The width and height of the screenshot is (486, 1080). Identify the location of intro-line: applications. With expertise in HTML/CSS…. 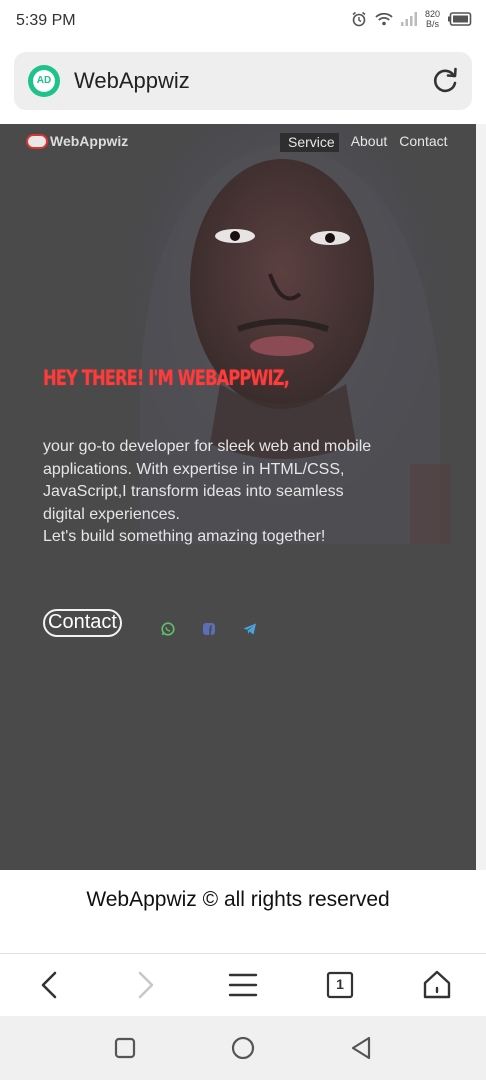
(194, 469).